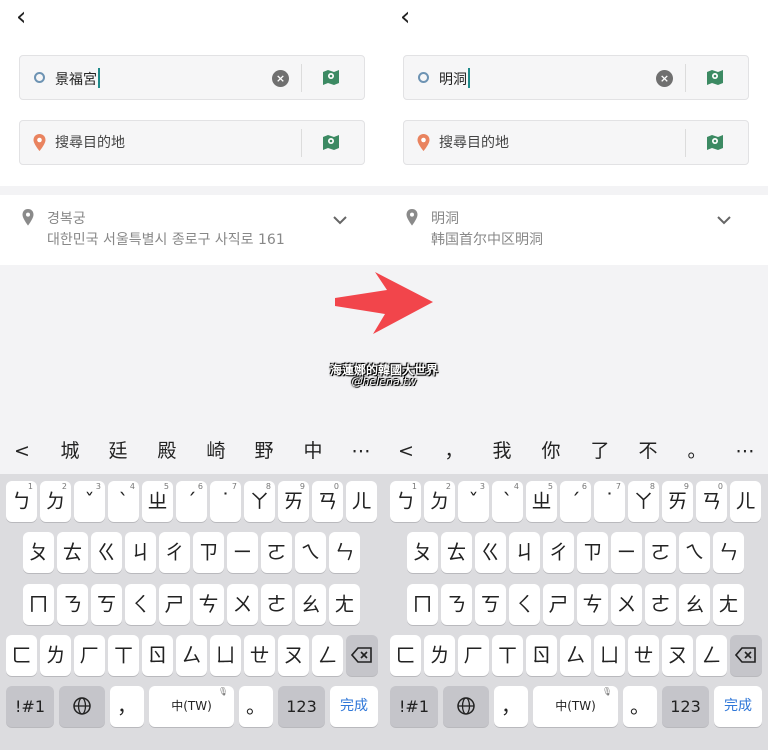 Image resolution: width=768 pixels, height=750 pixels. I want to click on search-result-item: 경복궁 대한민국 서울특별시 종로구 사직로 161, so click(192, 230).